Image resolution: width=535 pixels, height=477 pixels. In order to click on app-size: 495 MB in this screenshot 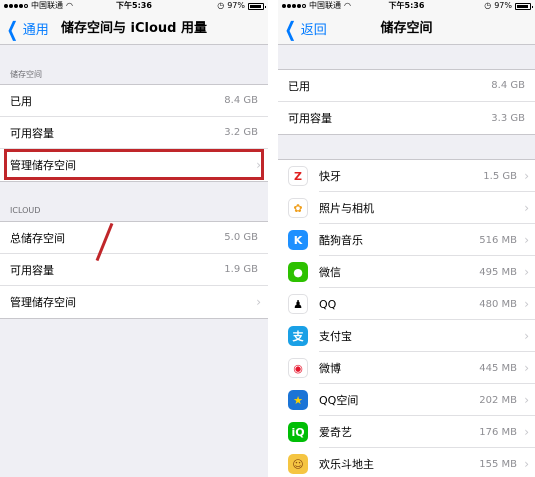, I will do `click(498, 272)`.